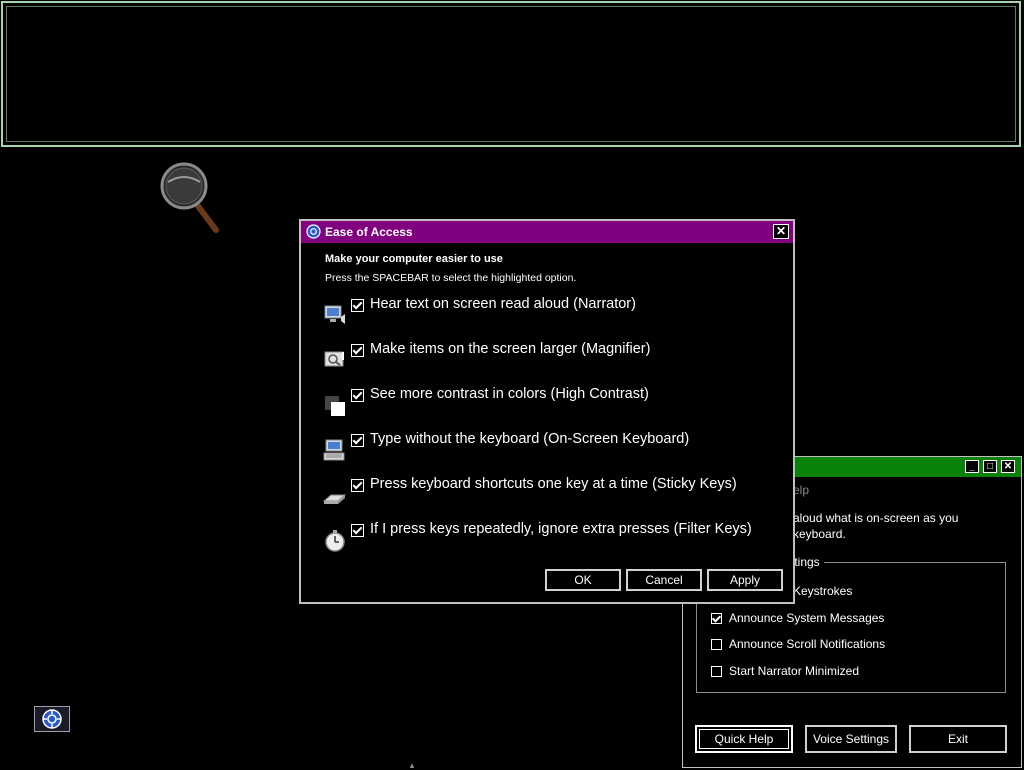 Image resolution: width=1024 pixels, height=770 pixels. Describe the element at coordinates (745, 580) in the screenshot. I see `apply-button: Apply` at that location.